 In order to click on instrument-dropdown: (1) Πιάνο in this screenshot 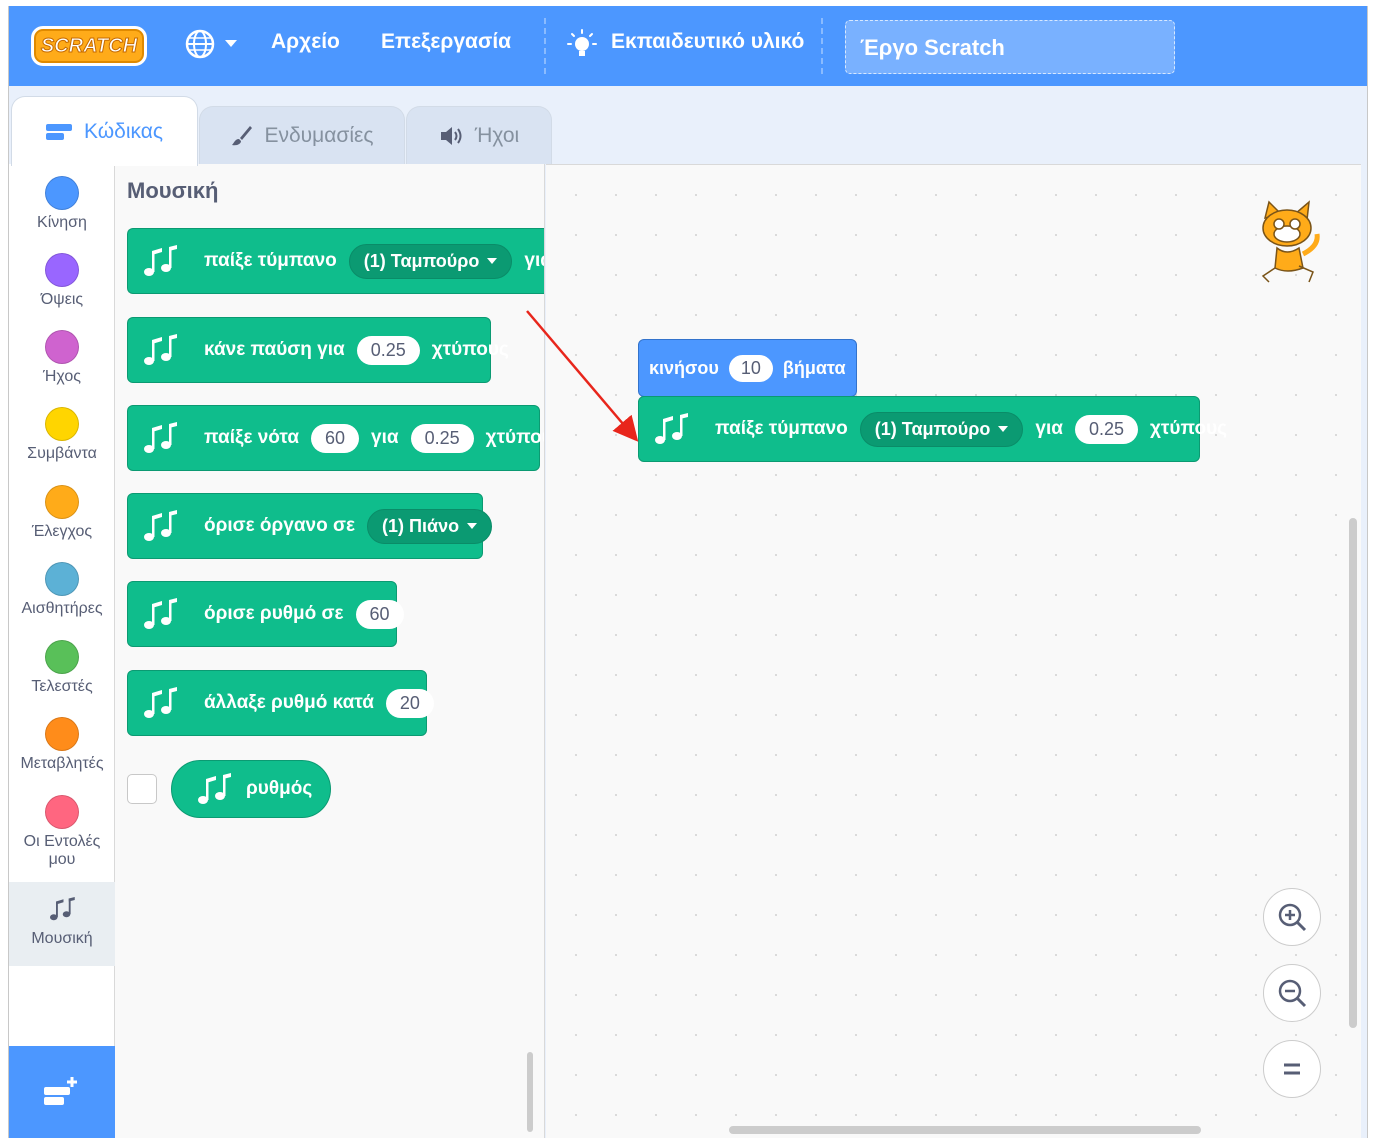, I will do `click(430, 526)`.